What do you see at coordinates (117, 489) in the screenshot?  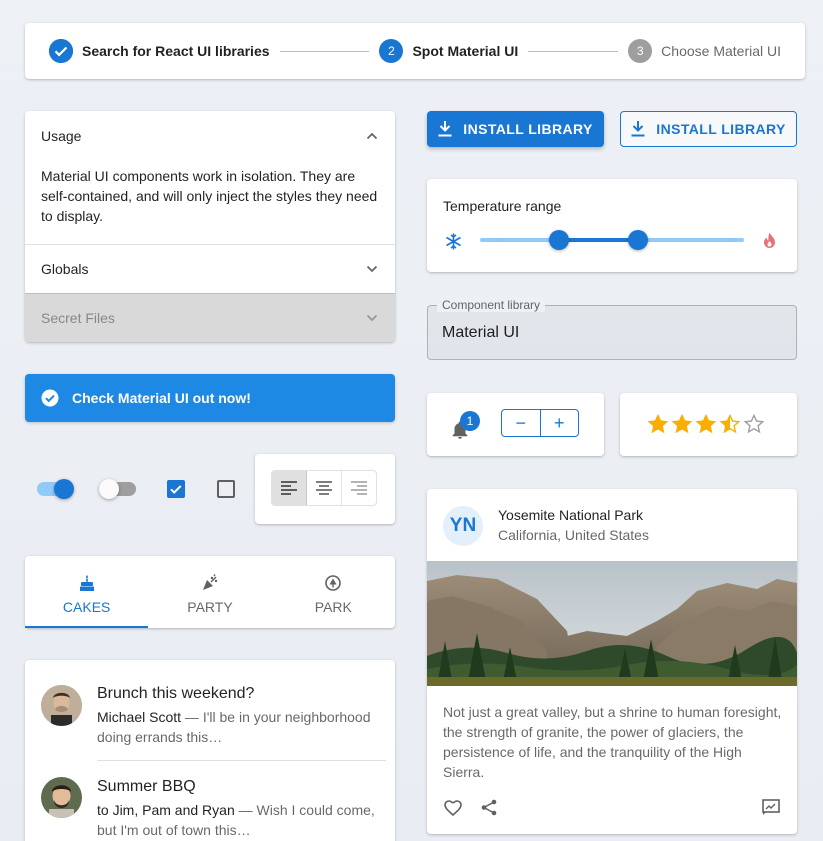 I see `switch-off` at bounding box center [117, 489].